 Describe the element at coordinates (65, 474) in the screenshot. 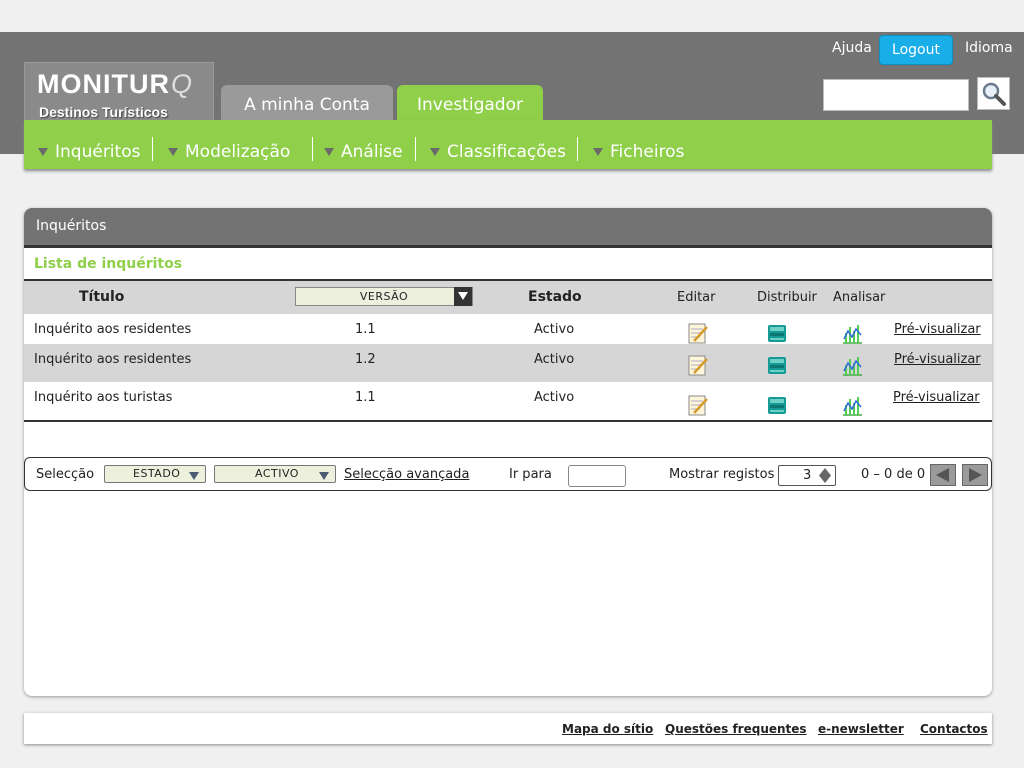

I see `selection-label: Selecção` at that location.